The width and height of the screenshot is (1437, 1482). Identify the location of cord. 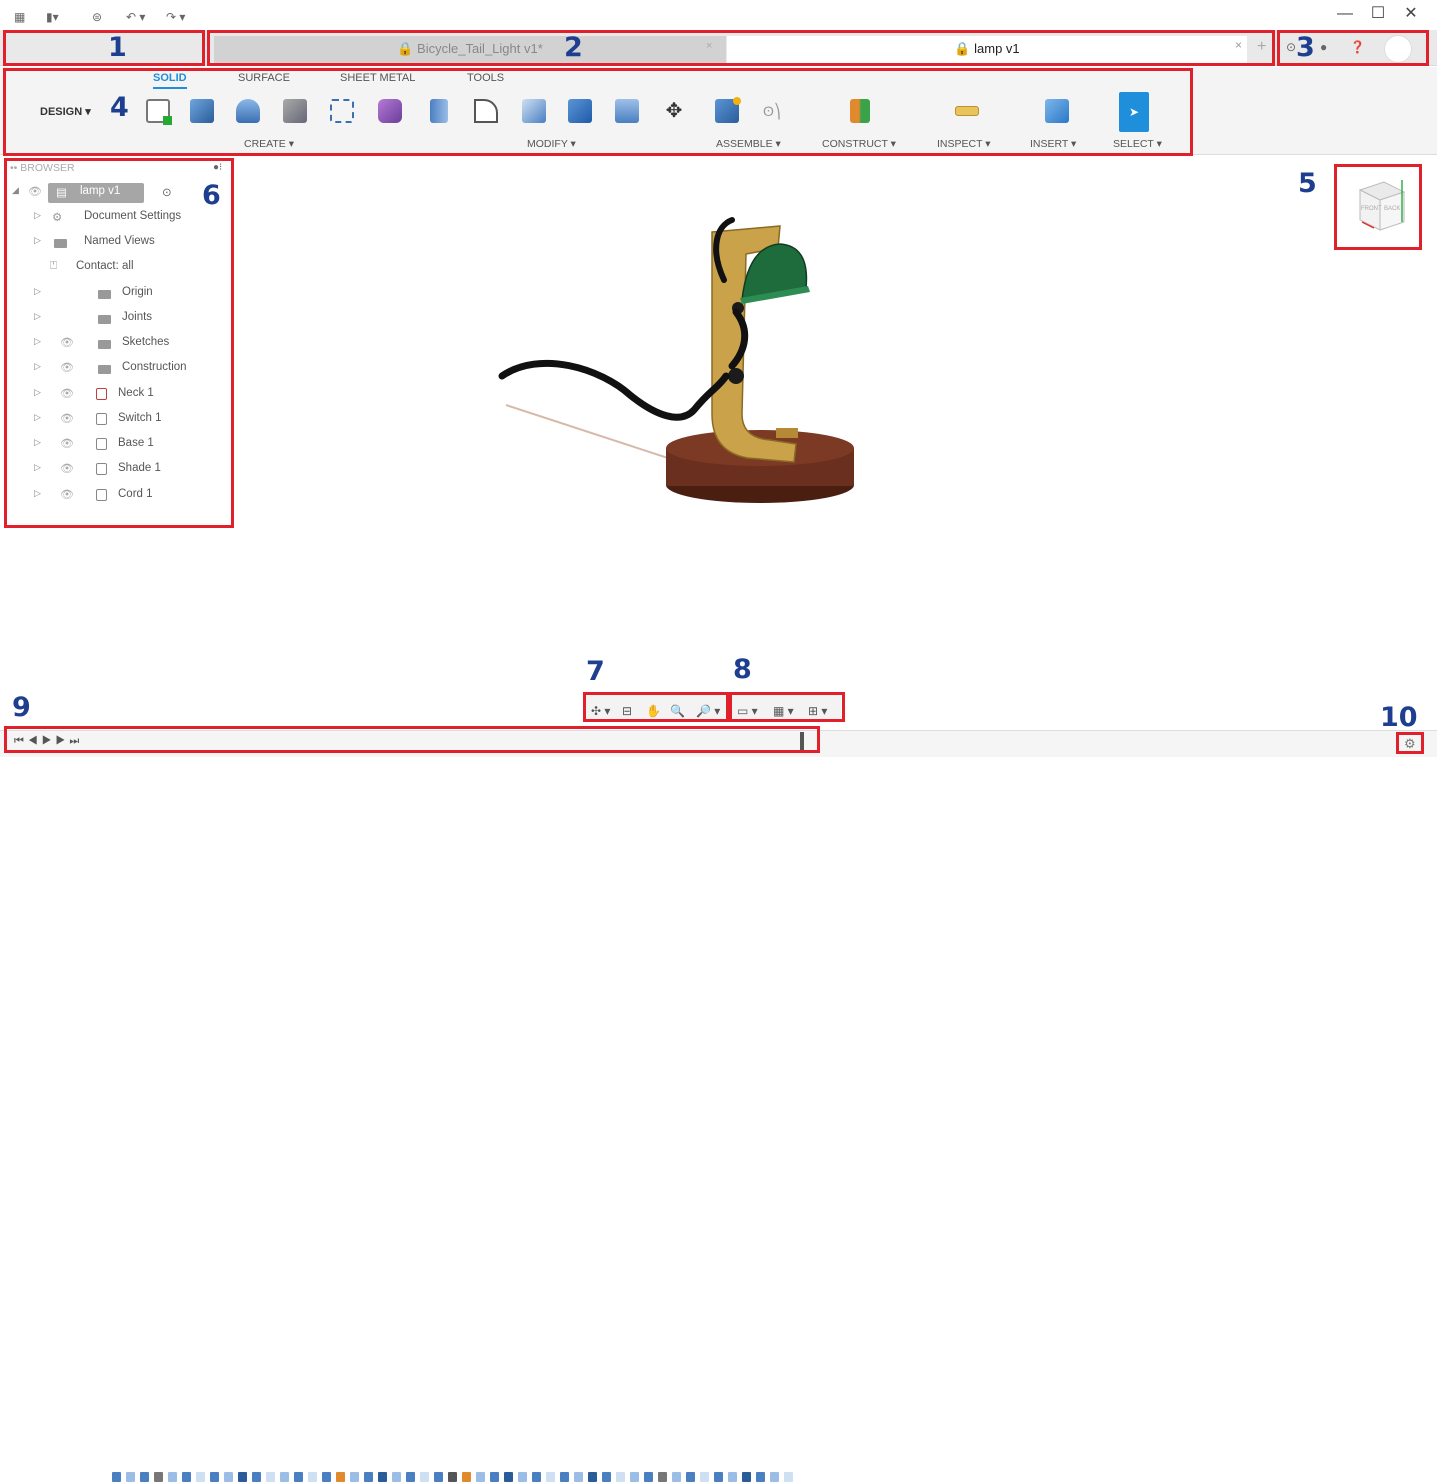
(614, 390).